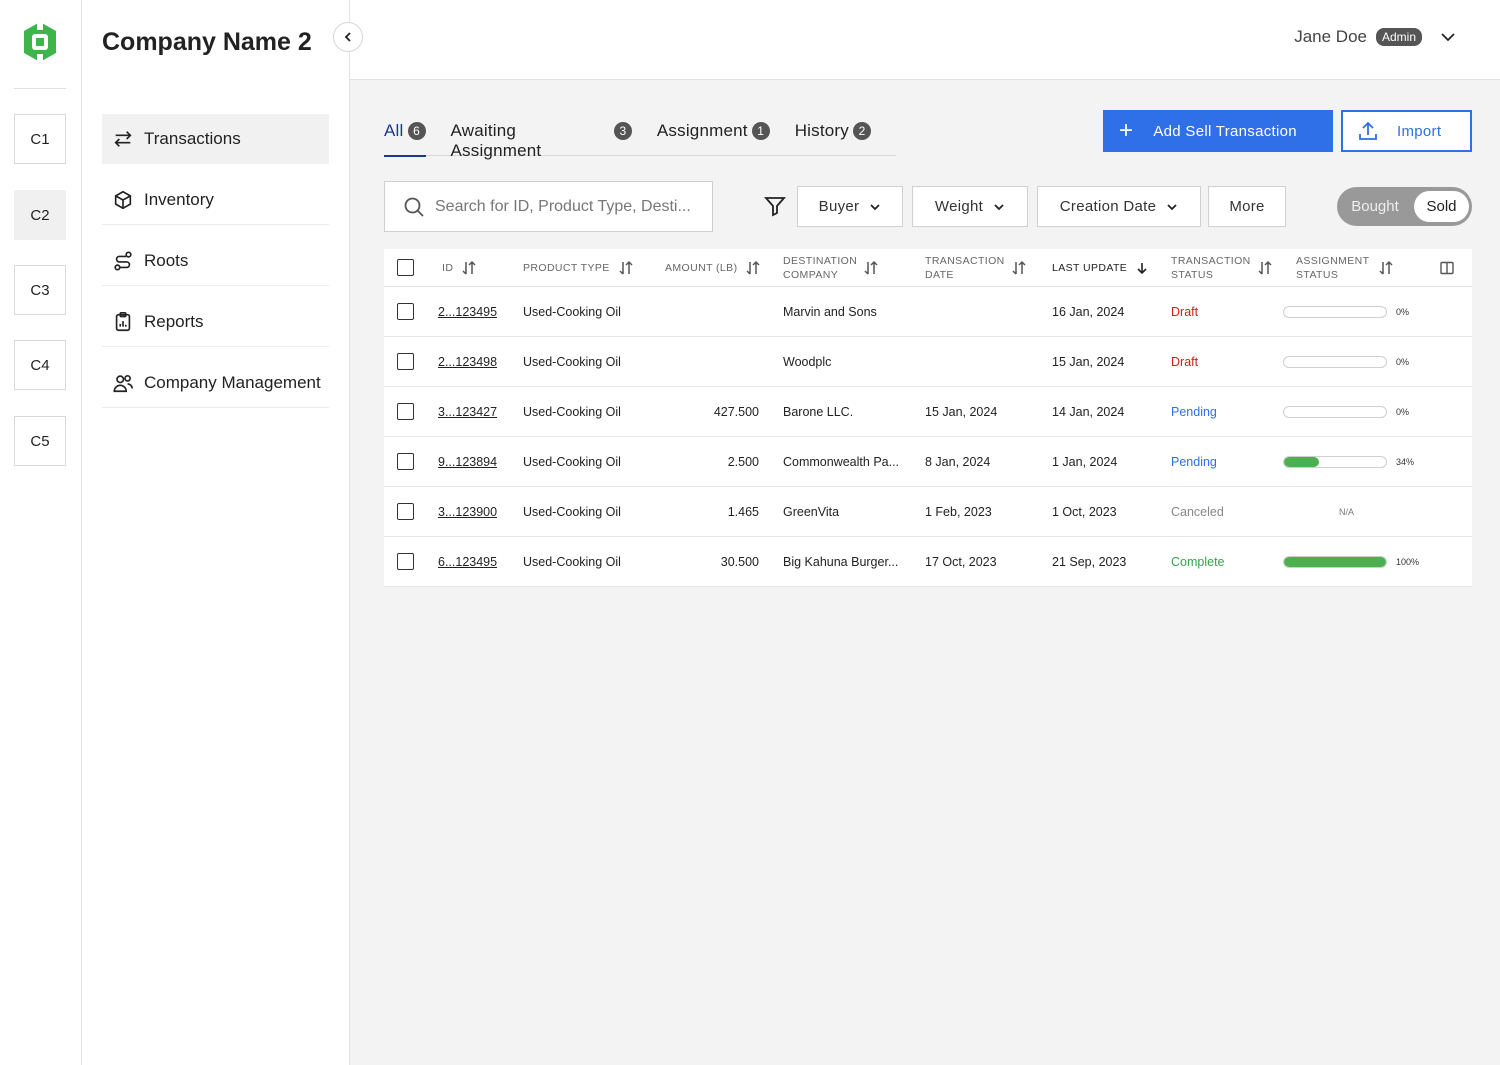 The image size is (1500, 1065). Describe the element at coordinates (215, 200) in the screenshot. I see `sidebar-item-inventory: Inventory` at that location.